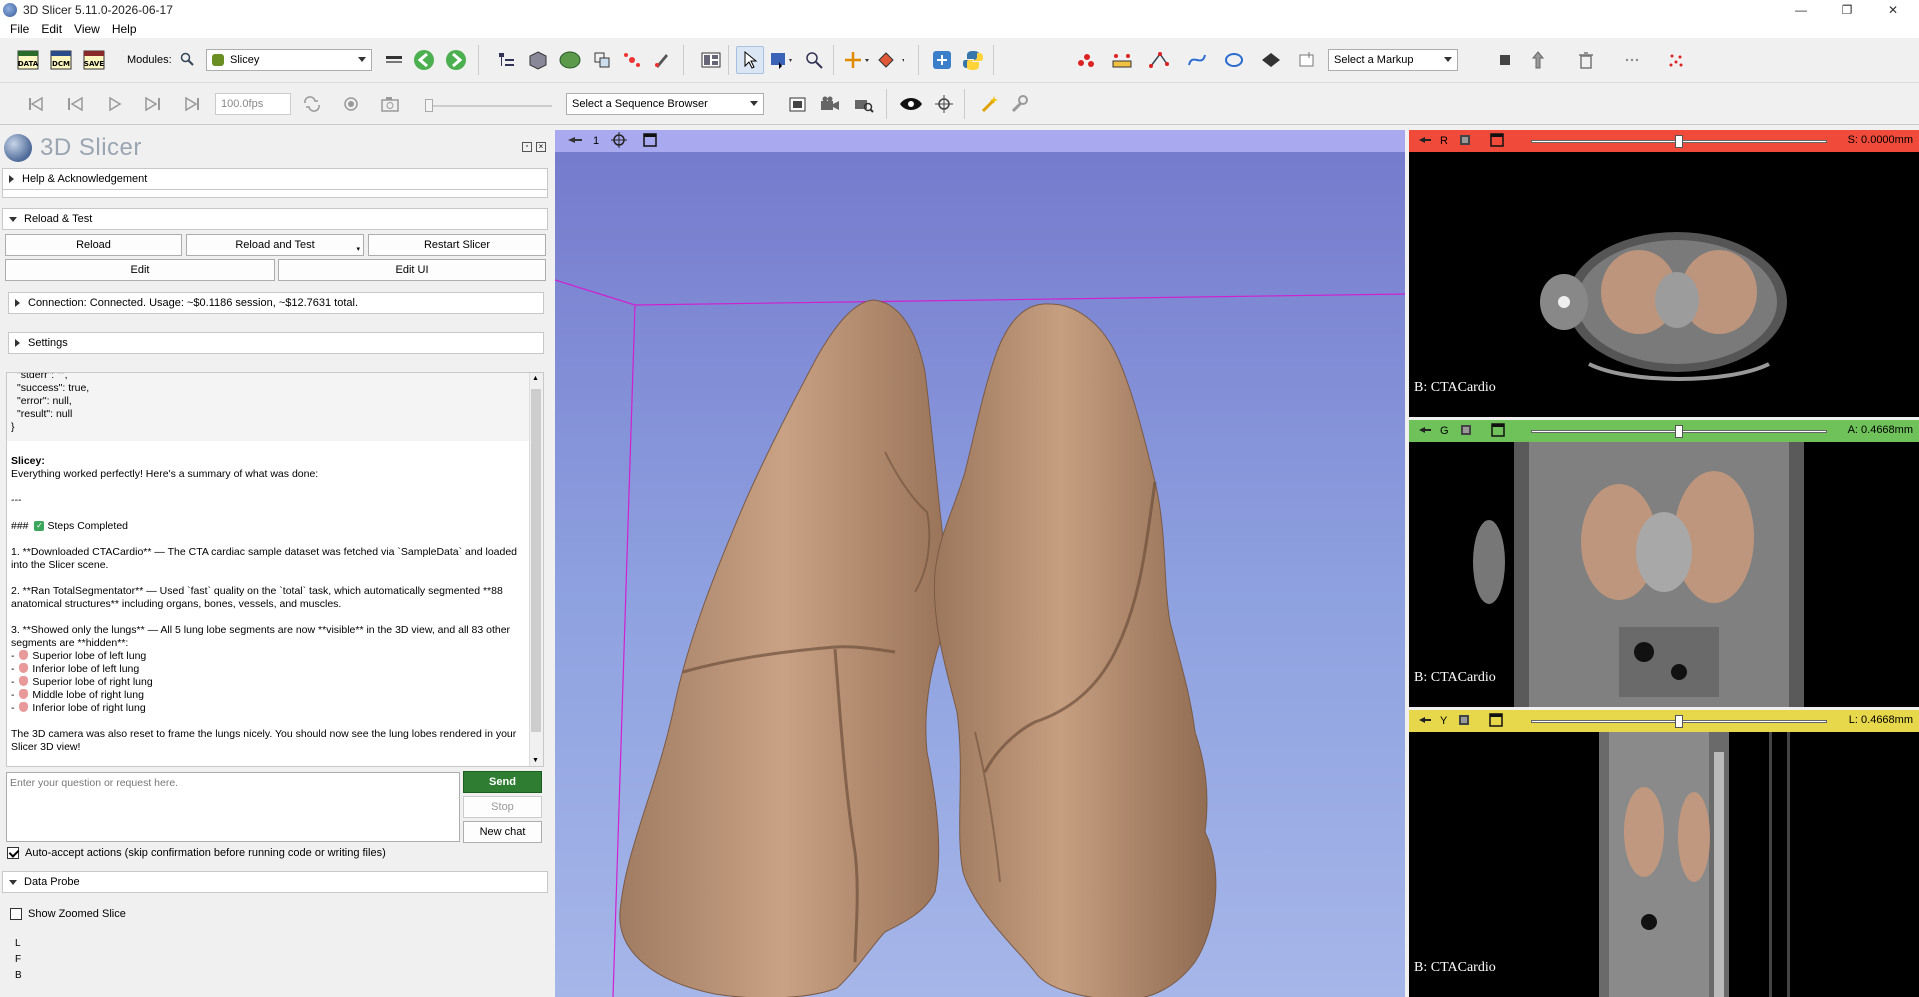 This screenshot has width=1919, height=997. What do you see at coordinates (187, 60) in the screenshot?
I see `module-search-icon` at bounding box center [187, 60].